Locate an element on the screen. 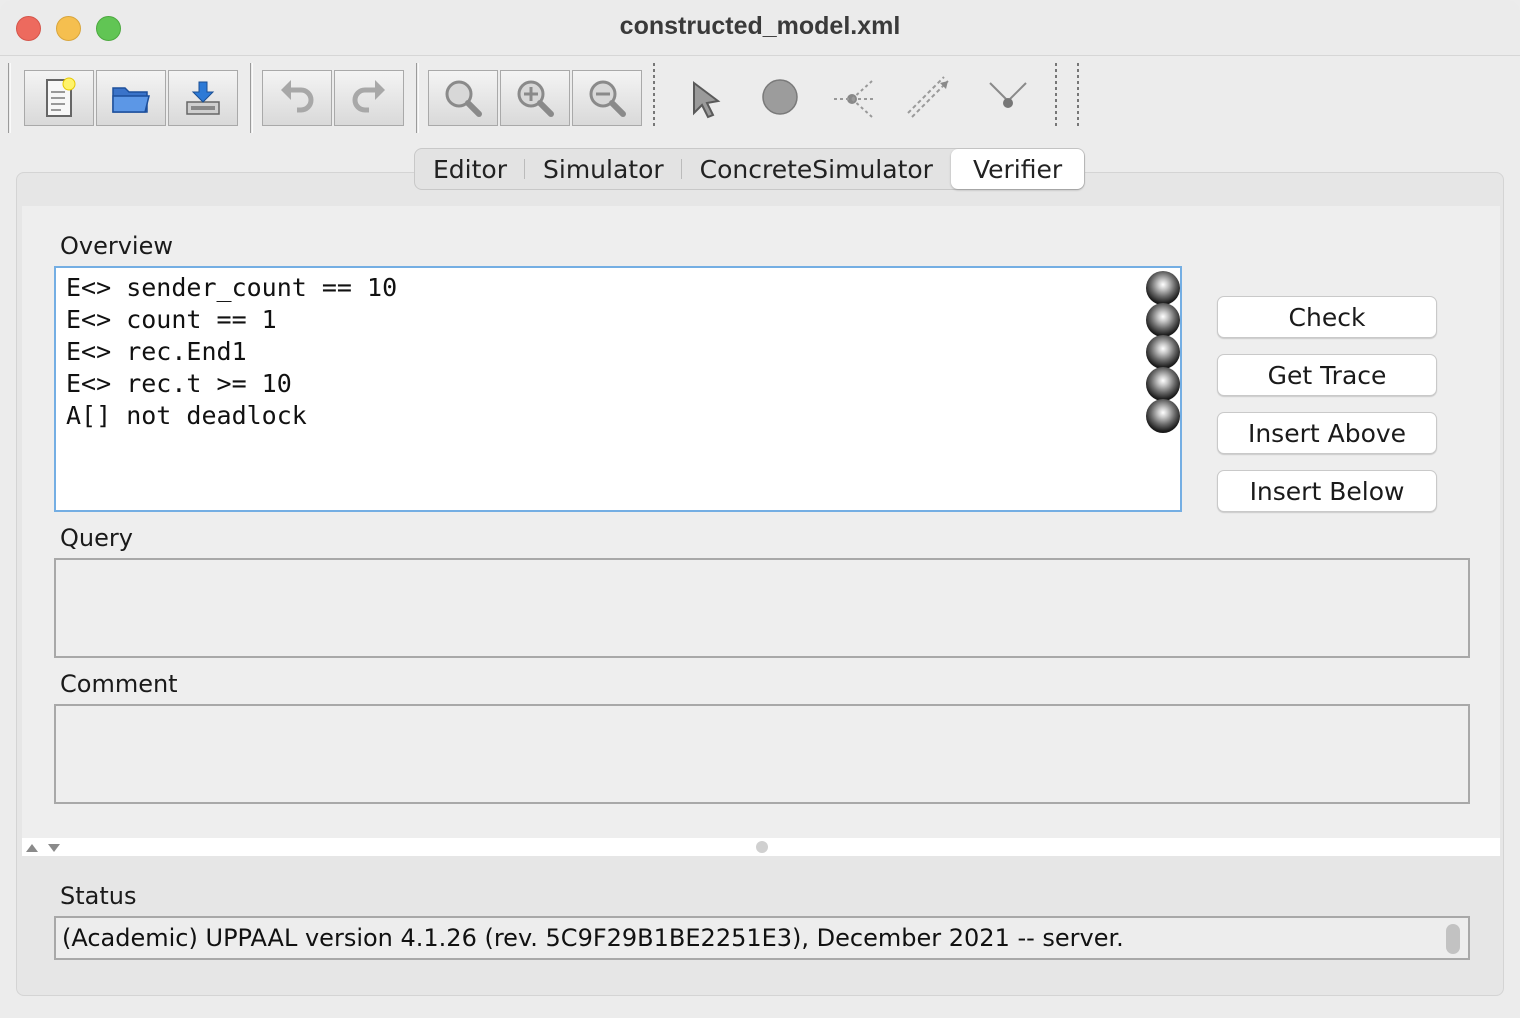  zoom-out-button is located at coordinates (607, 98).